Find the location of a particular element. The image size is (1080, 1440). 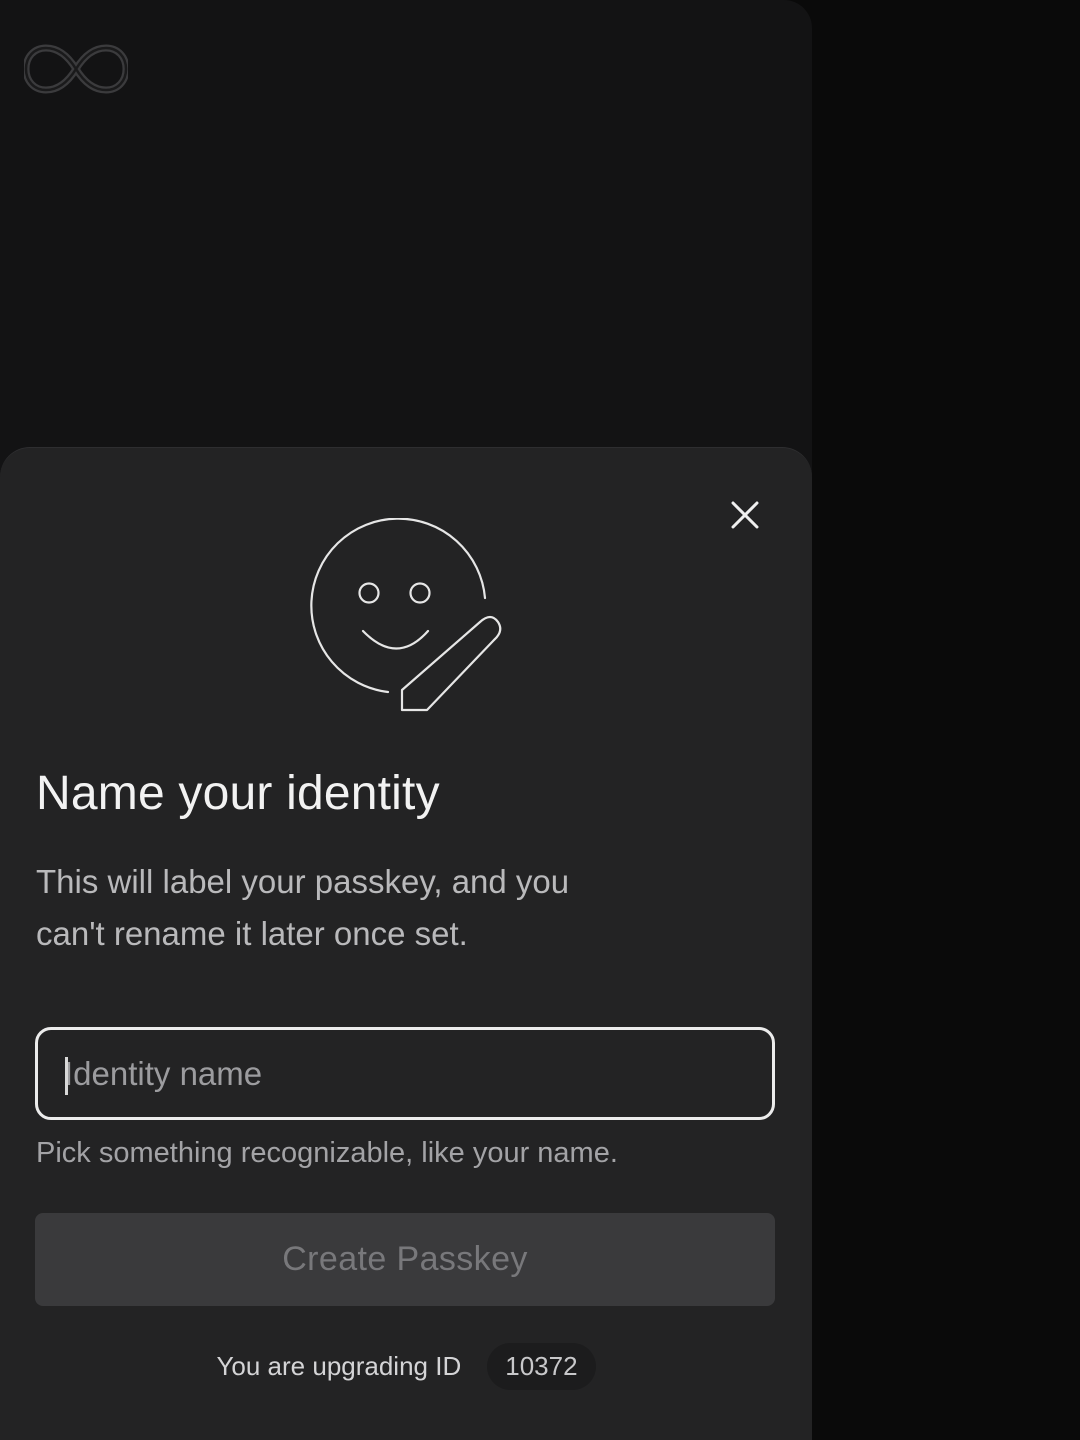

upgrade-text: You are upgrading ID is located at coordinates (339, 1365).